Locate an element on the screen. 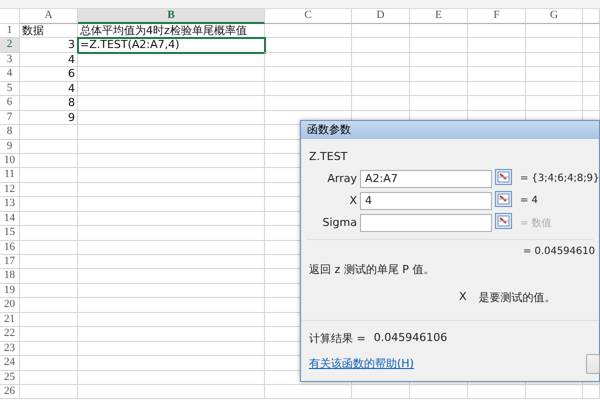 The height and width of the screenshot is (400, 600). dialog-button is located at coordinates (593, 364).